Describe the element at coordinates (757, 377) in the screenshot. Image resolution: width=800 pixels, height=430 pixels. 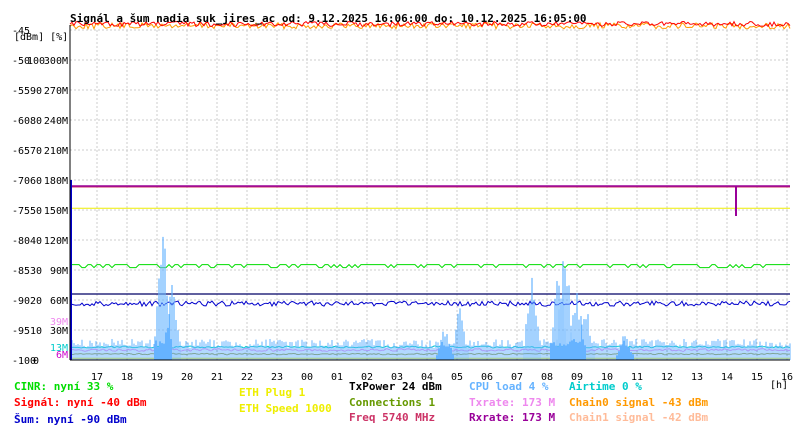
I see `x-tick-label: 15` at that location.